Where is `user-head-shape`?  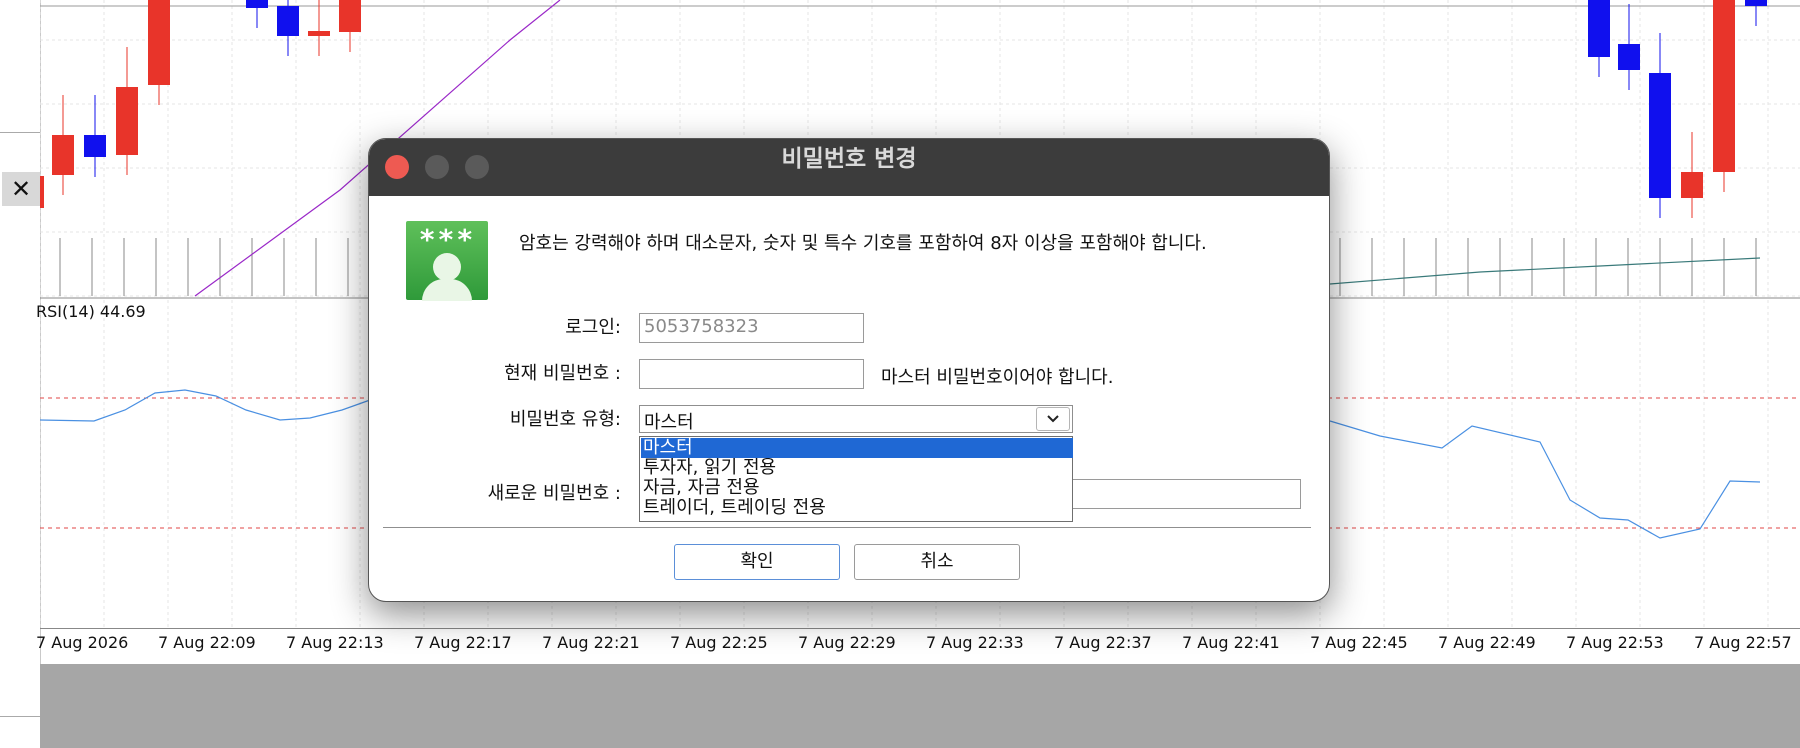 user-head-shape is located at coordinates (447, 267).